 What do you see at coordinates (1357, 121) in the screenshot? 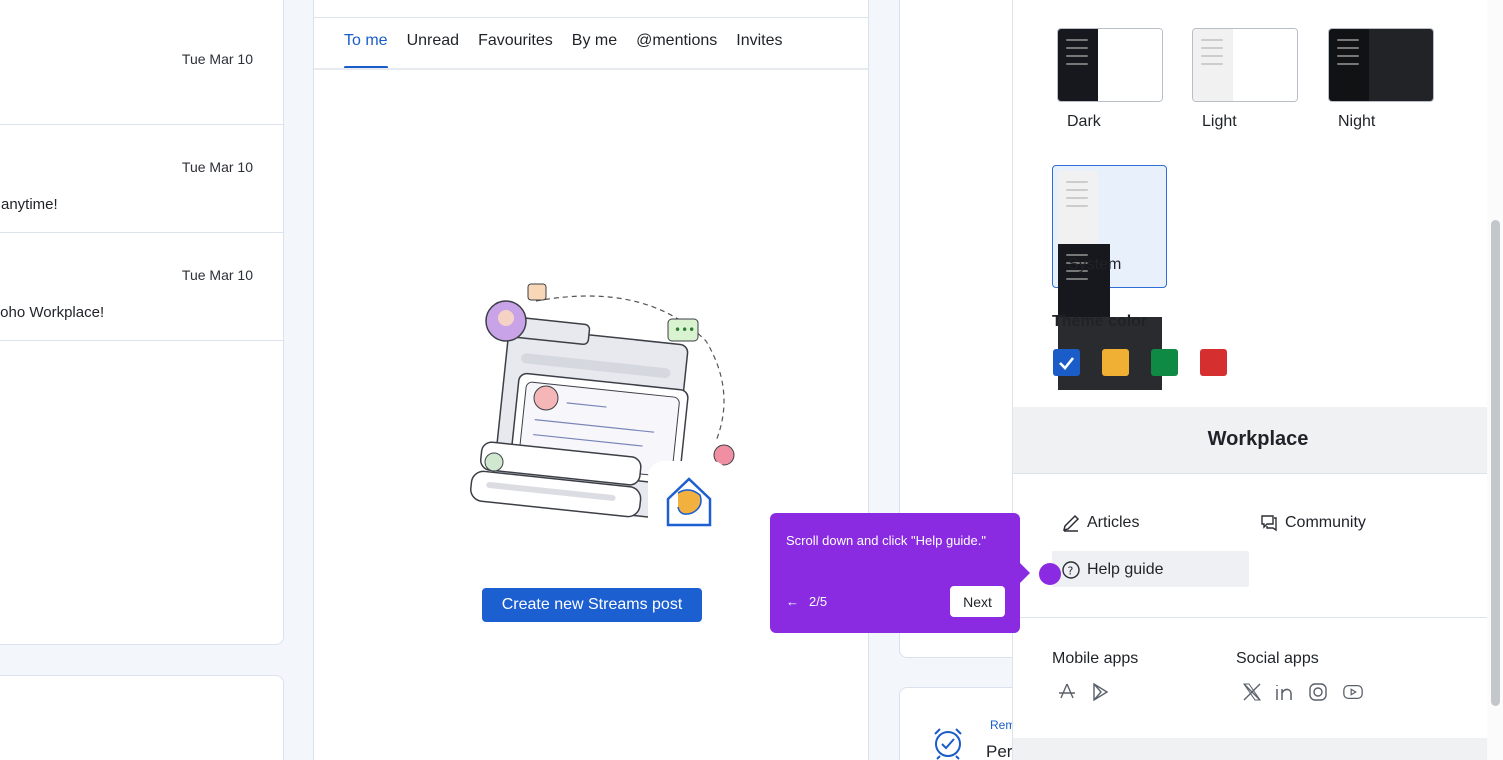
I see `theme-night-label: Night` at bounding box center [1357, 121].